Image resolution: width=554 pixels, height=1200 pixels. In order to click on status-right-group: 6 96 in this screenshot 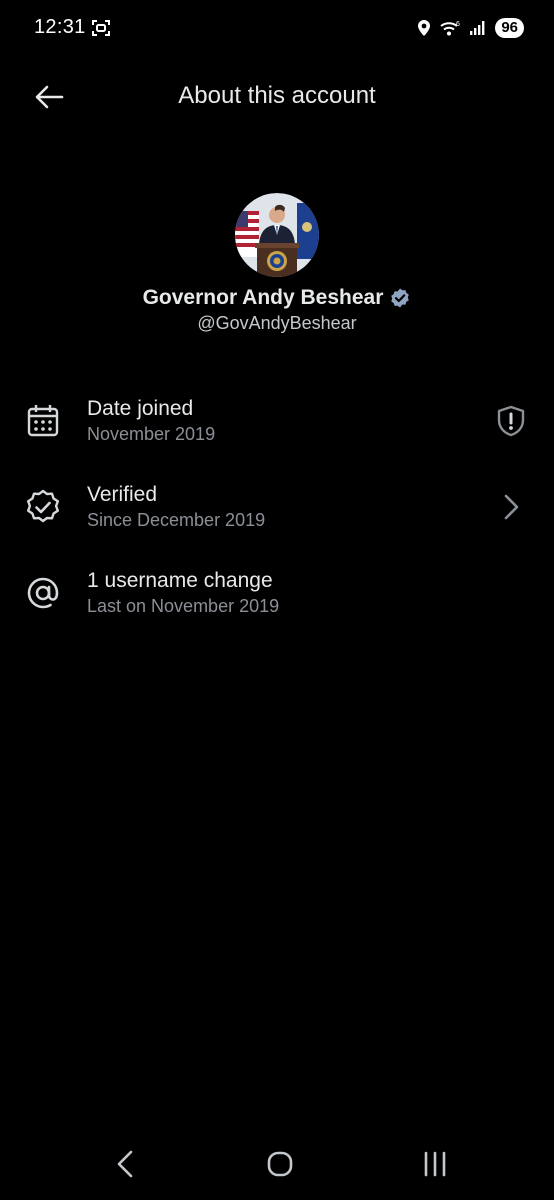, I will do `click(470, 28)`.